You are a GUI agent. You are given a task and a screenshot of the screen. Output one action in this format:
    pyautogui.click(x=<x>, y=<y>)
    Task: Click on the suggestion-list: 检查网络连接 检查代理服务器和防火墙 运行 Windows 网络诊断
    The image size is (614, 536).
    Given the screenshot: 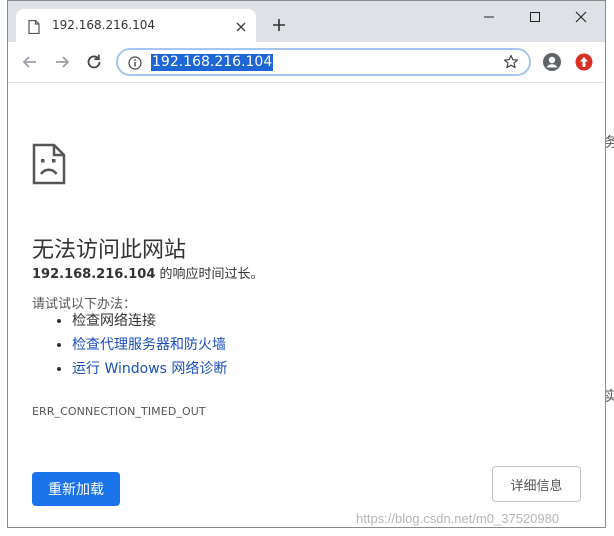 What is the action you would take?
    pyautogui.click(x=139, y=345)
    